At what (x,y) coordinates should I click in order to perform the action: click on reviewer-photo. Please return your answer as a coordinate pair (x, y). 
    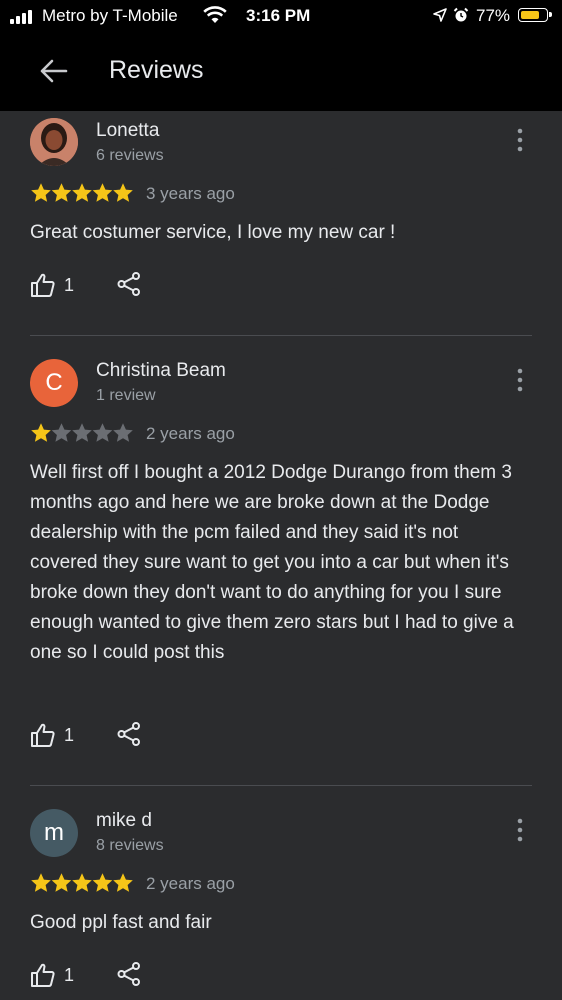
    Looking at the image, I should click on (54, 142).